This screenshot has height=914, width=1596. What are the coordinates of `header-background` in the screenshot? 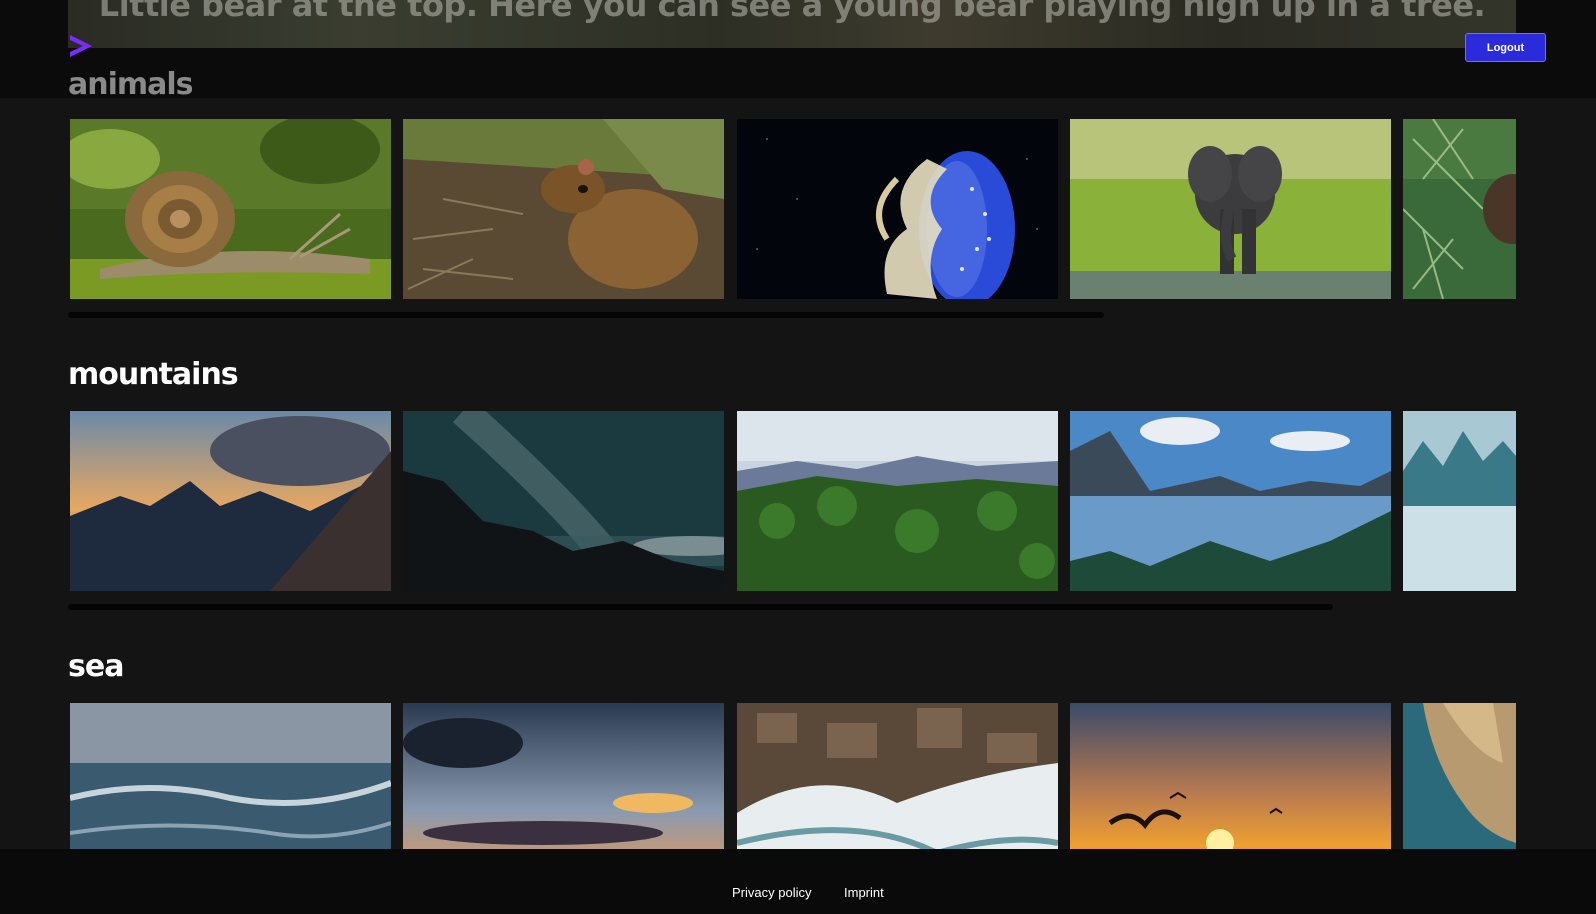 It's located at (798, 73).